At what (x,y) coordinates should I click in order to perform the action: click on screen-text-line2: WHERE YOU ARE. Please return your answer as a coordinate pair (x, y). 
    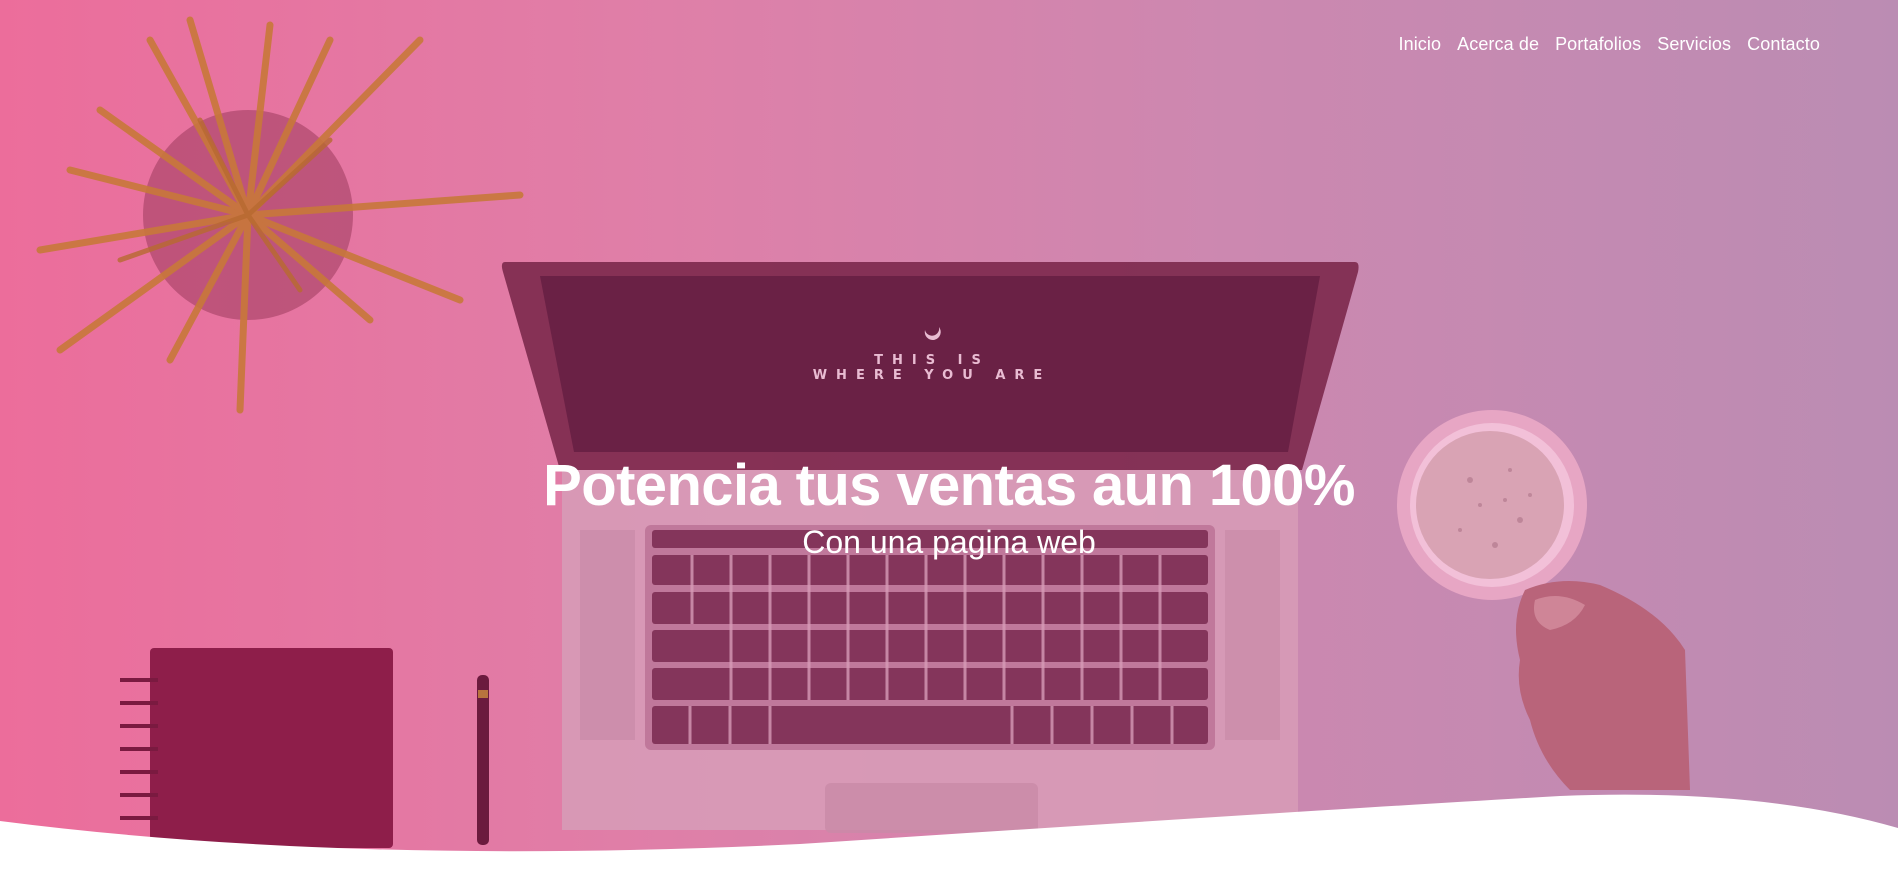
    Looking at the image, I should click on (932, 375).